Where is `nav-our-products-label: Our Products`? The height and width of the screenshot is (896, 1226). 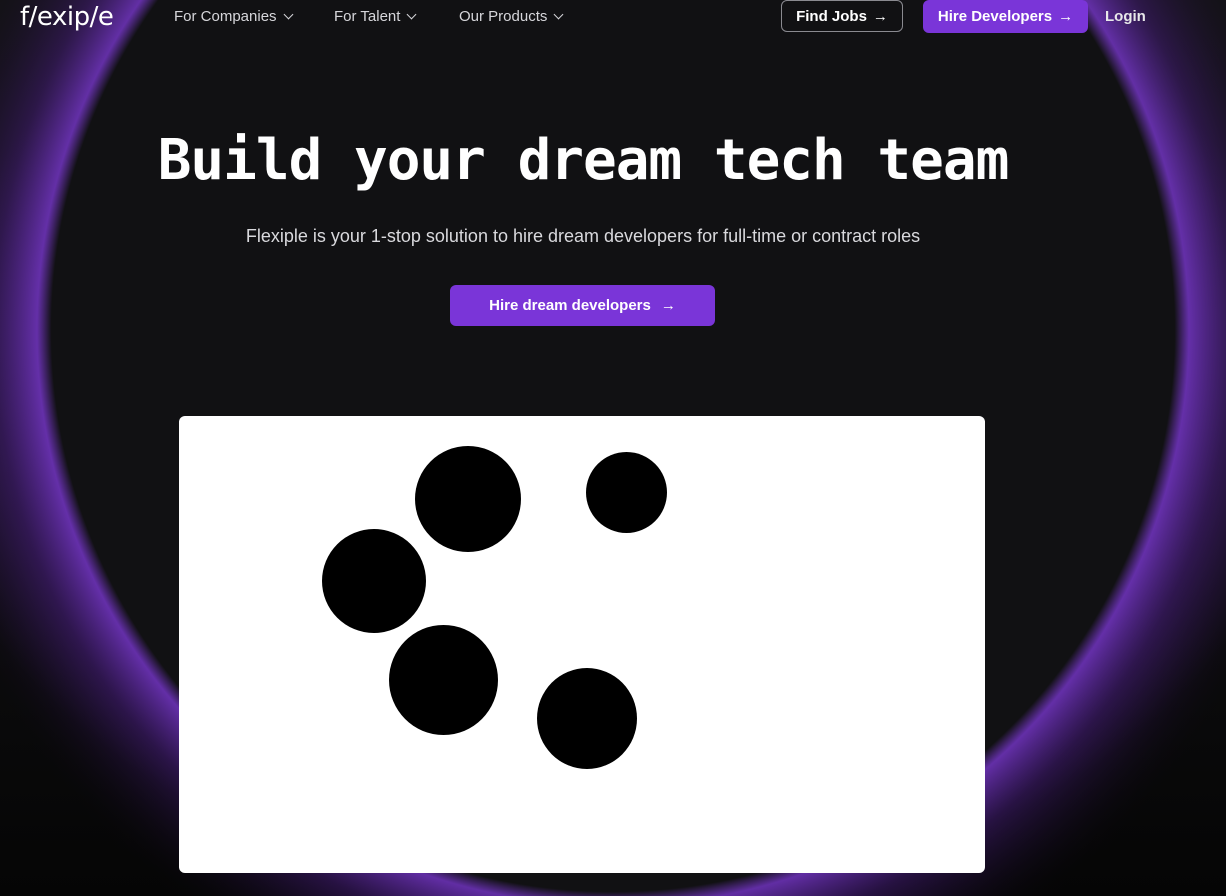 nav-our-products-label: Our Products is located at coordinates (503, 16).